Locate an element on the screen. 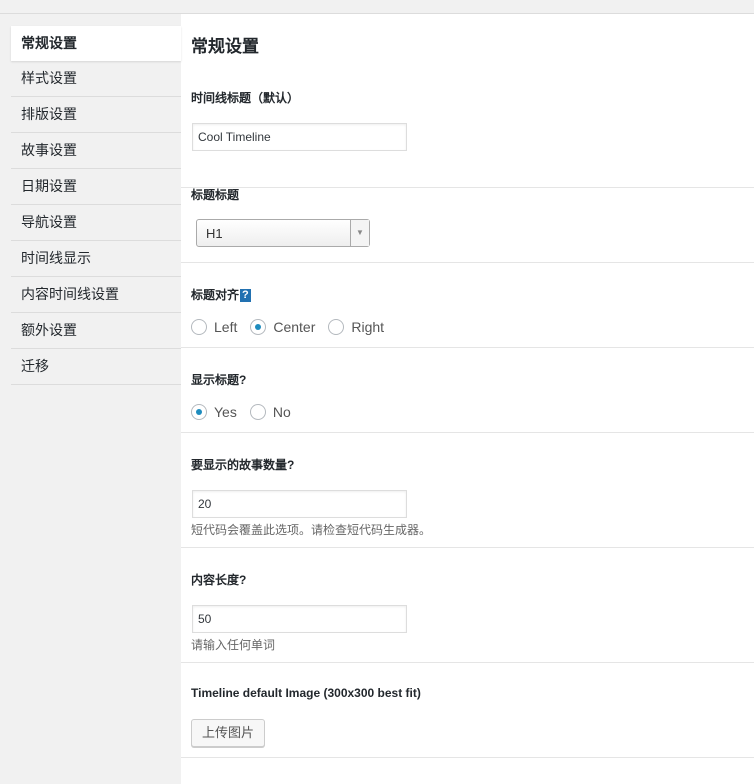  display-title-section: 显示标题? Yes No is located at coordinates (467, 390).